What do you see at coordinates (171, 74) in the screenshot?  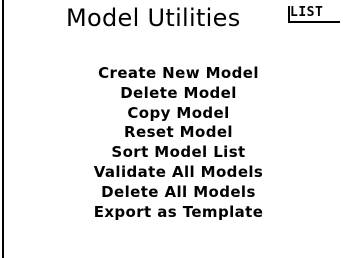 I see `menu-item-create-new-model: Create New Model` at bounding box center [171, 74].